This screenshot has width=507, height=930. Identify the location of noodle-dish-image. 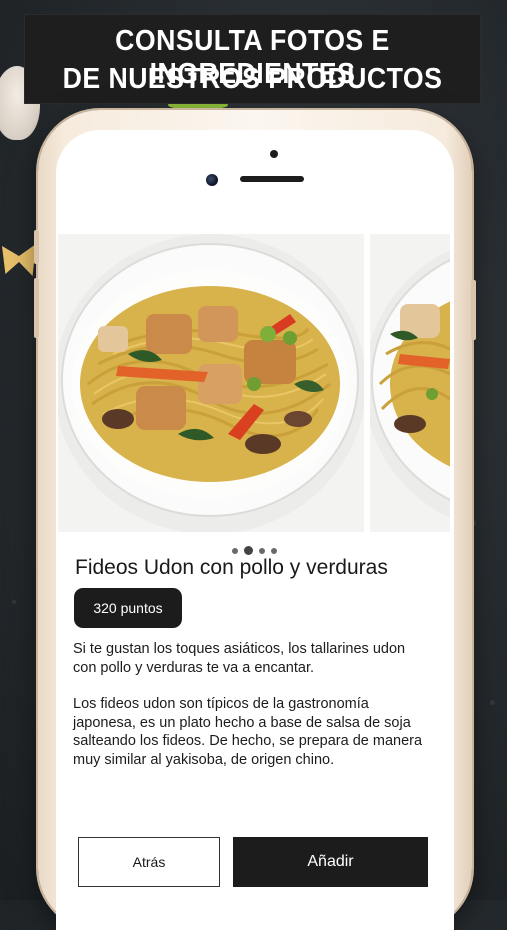
(410, 384).